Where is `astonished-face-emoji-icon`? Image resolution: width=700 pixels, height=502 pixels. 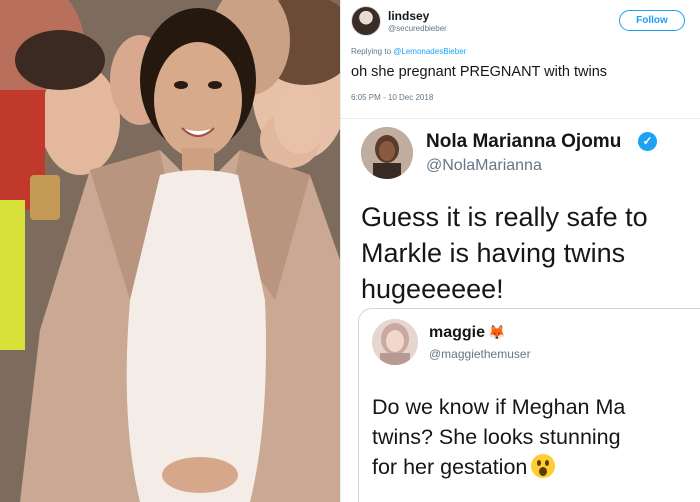 astonished-face-emoji-icon is located at coordinates (543, 466).